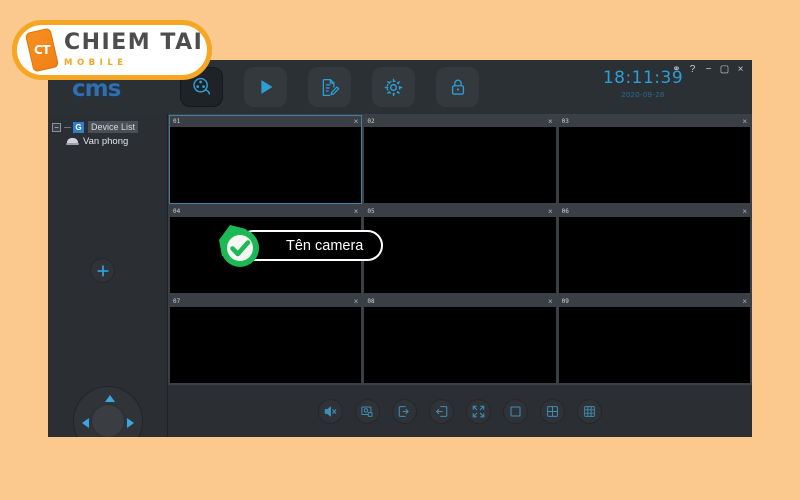 The image size is (800, 500). What do you see at coordinates (371, 121) in the screenshot?
I see `video-cell-number: 02` at bounding box center [371, 121].